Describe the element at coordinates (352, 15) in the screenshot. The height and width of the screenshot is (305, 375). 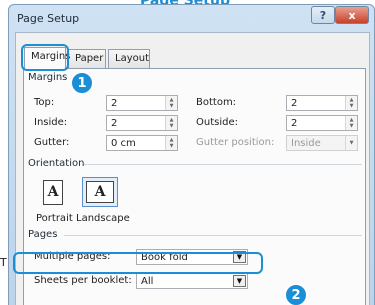
I see `close-button: x` at that location.